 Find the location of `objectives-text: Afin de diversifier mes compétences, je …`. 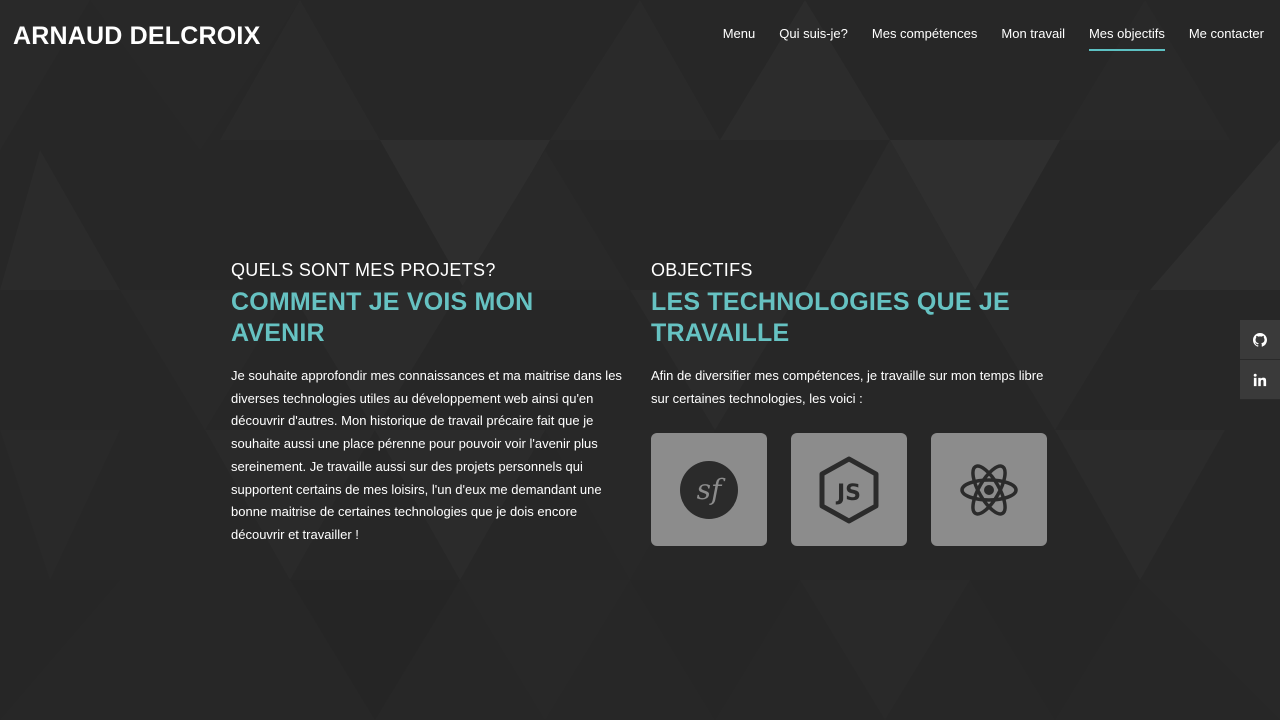

objectives-text: Afin de diversifier mes compétences, je … is located at coordinates (847, 387).